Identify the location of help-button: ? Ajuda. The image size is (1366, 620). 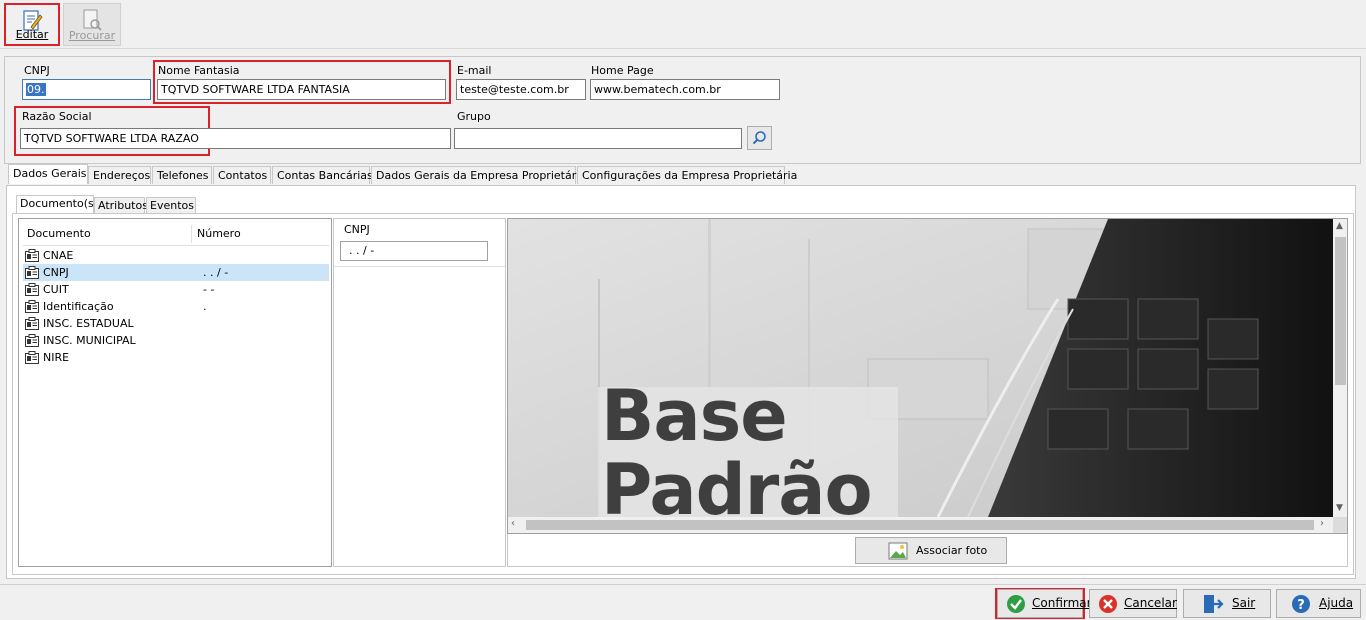
(1318, 603).